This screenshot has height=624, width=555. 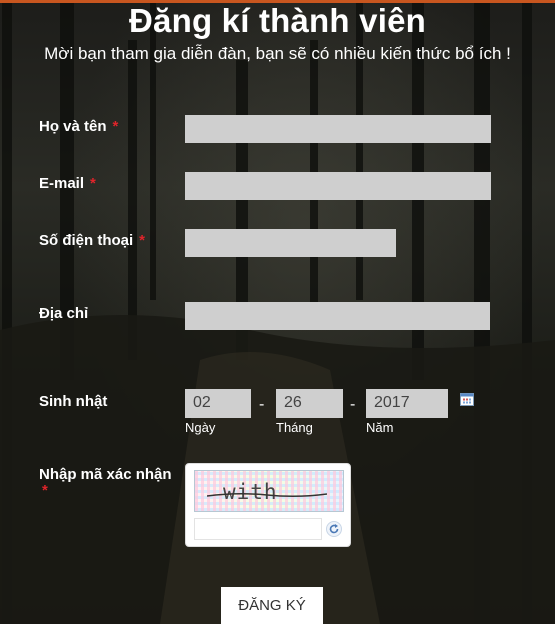 What do you see at coordinates (338, 129) in the screenshot?
I see `fullname-input` at bounding box center [338, 129].